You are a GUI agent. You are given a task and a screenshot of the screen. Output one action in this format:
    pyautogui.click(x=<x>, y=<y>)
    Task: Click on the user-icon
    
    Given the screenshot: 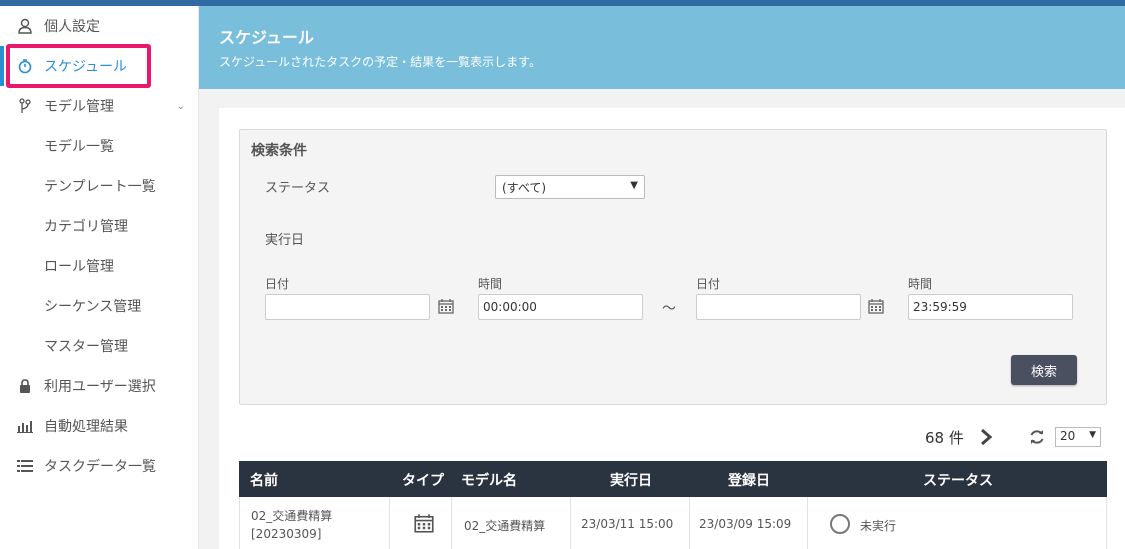 What is the action you would take?
    pyautogui.click(x=25, y=26)
    